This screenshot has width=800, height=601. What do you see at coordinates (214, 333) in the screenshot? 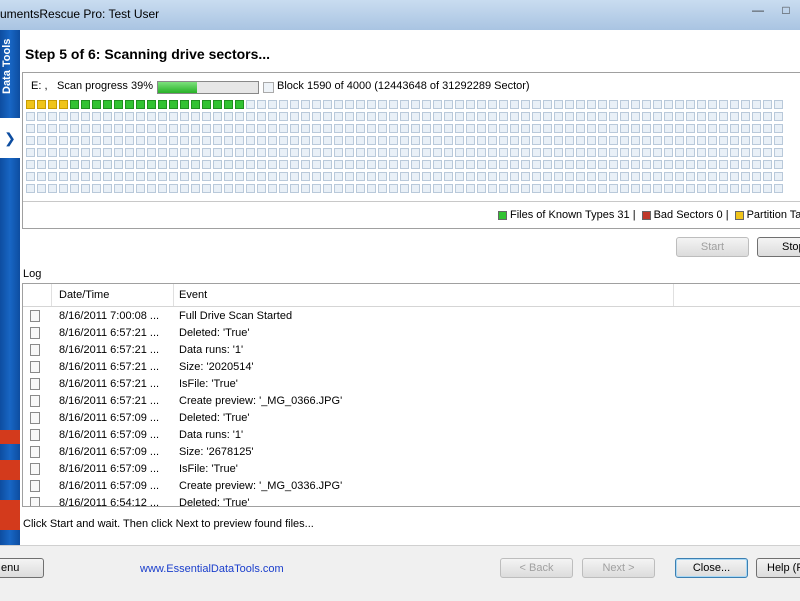
I see `log-event: Deleted: 'True'` at bounding box center [214, 333].